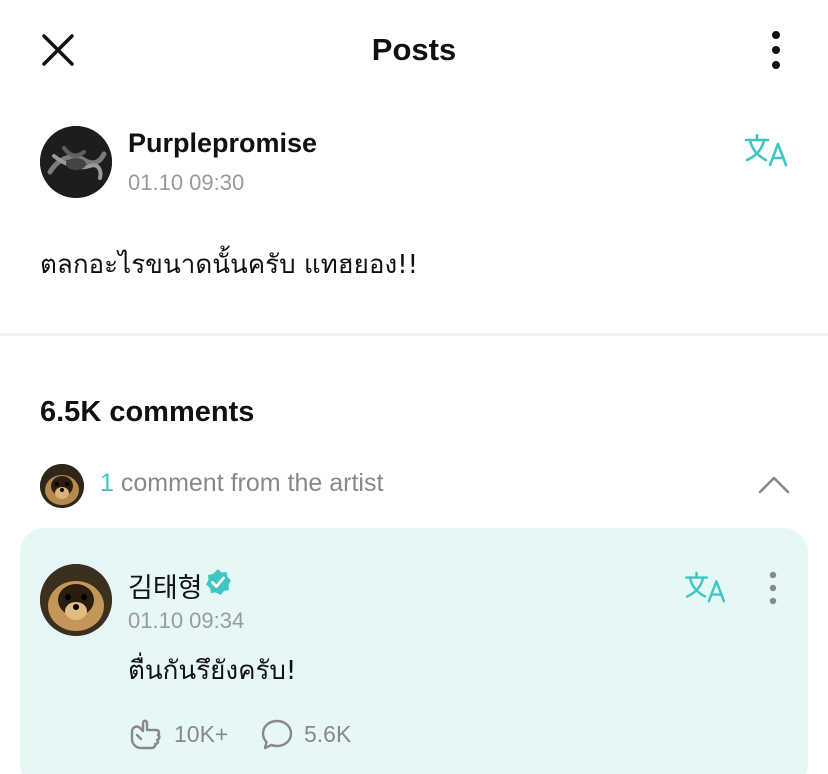 Image resolution: width=828 pixels, height=774 pixels. I want to click on artist-comment-summary: 1 comment from the artist, so click(241, 483).